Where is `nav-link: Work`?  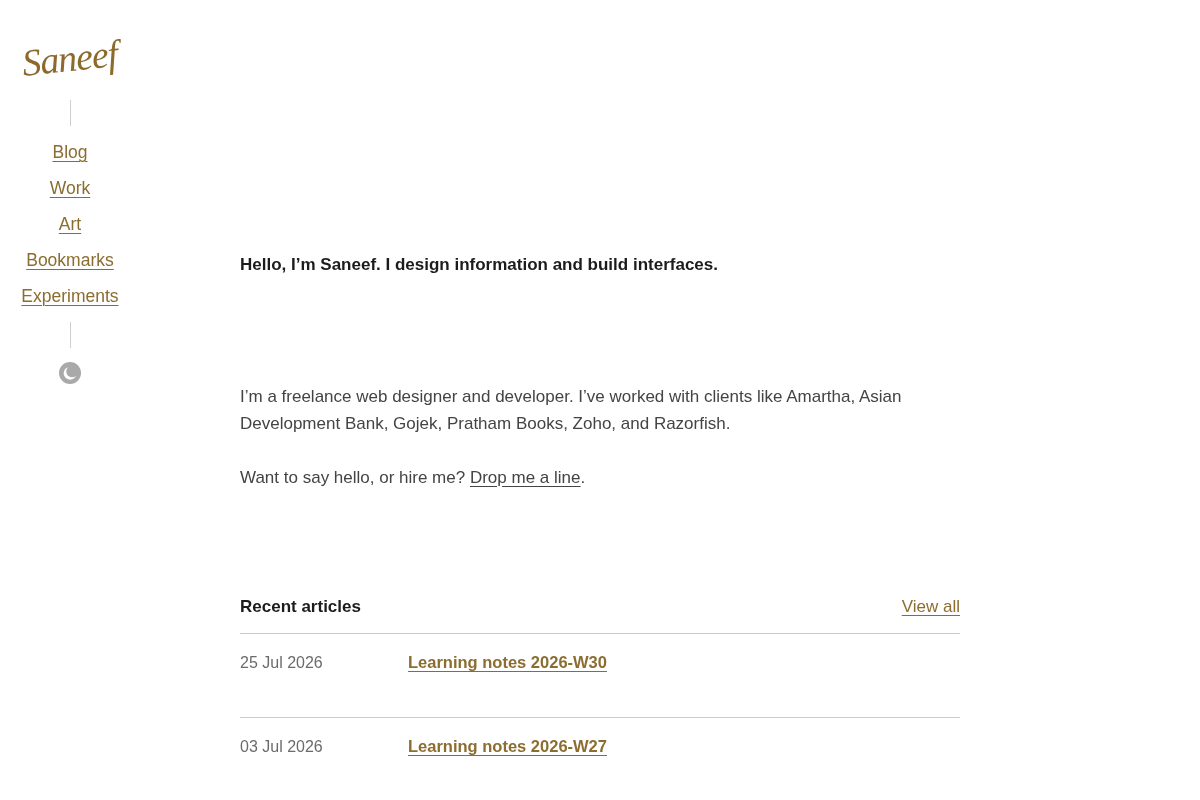
nav-link: Work is located at coordinates (70, 188).